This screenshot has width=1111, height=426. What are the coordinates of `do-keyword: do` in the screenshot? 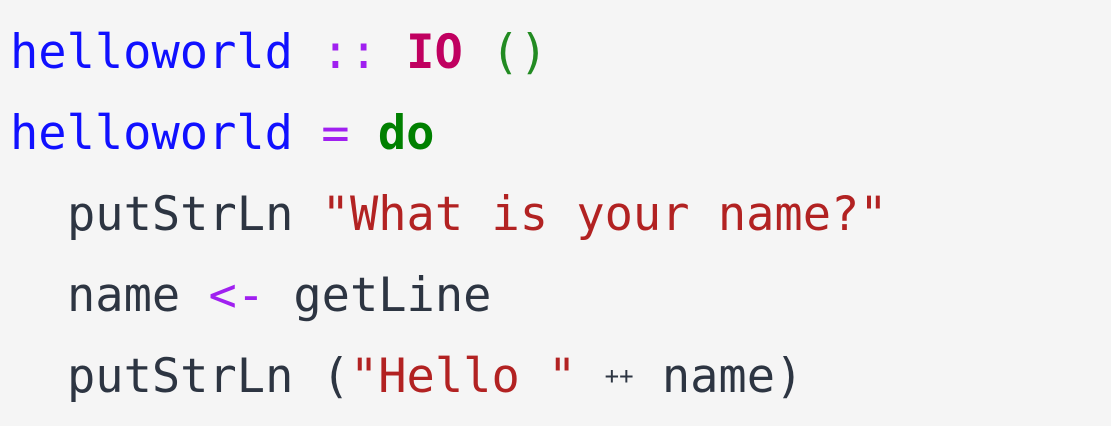 It's located at (406, 133).